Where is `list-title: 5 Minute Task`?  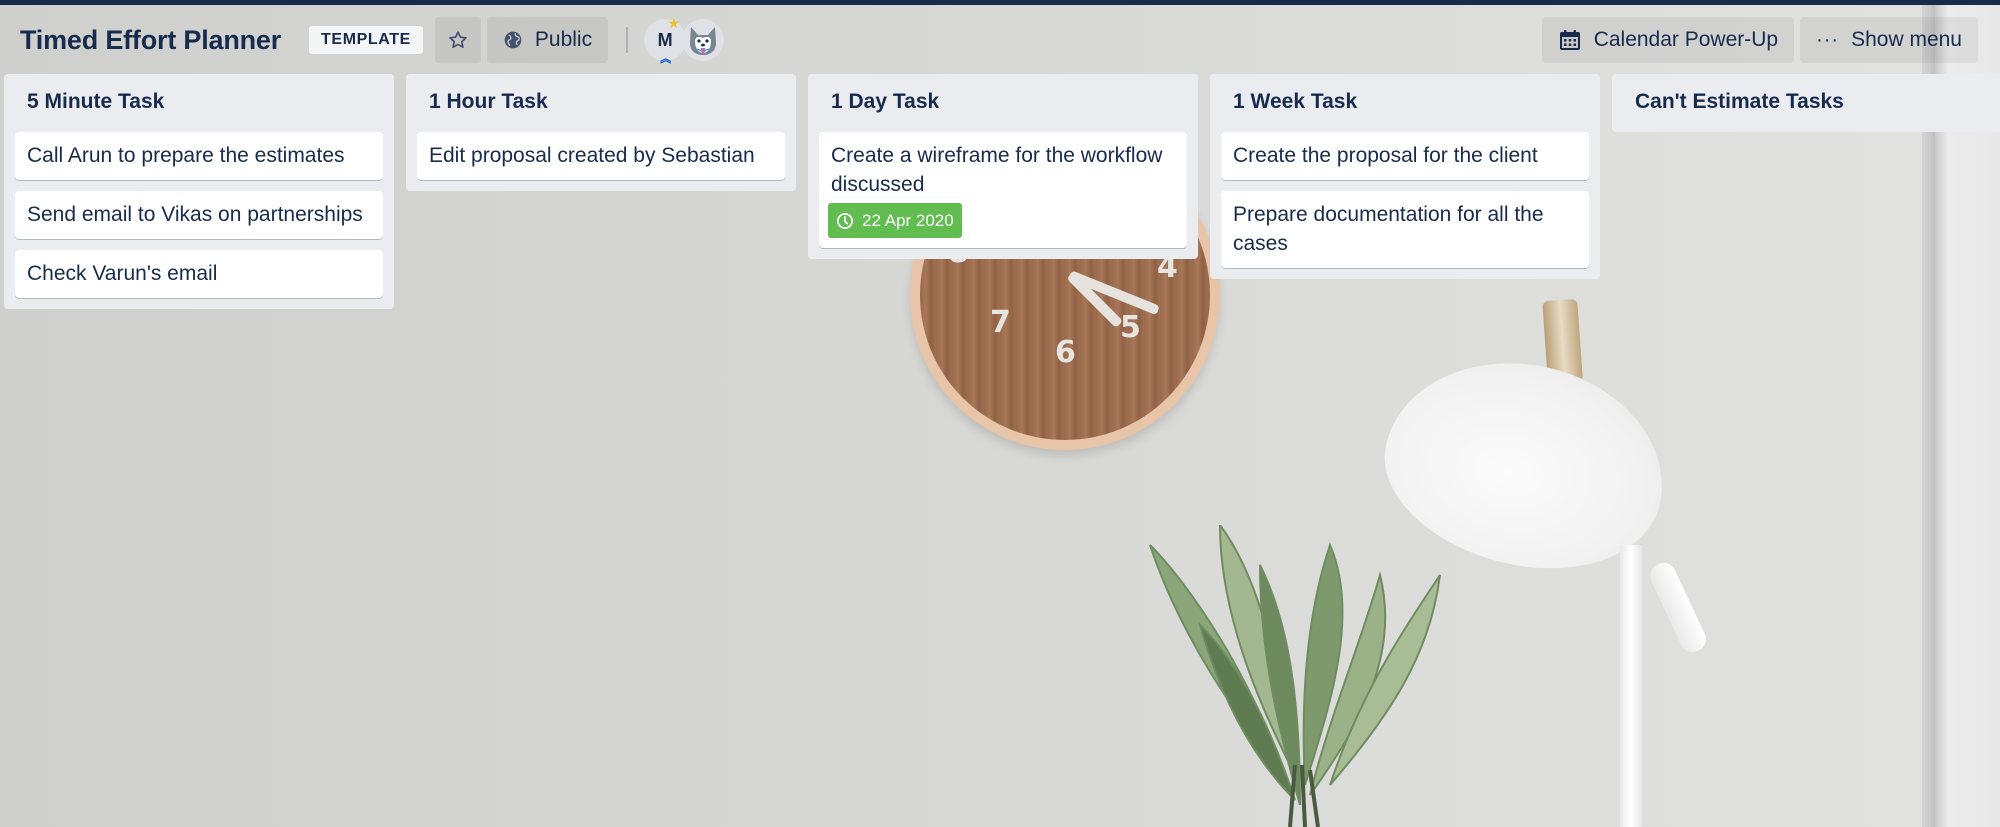
list-title: 5 Minute Task is located at coordinates (199, 103).